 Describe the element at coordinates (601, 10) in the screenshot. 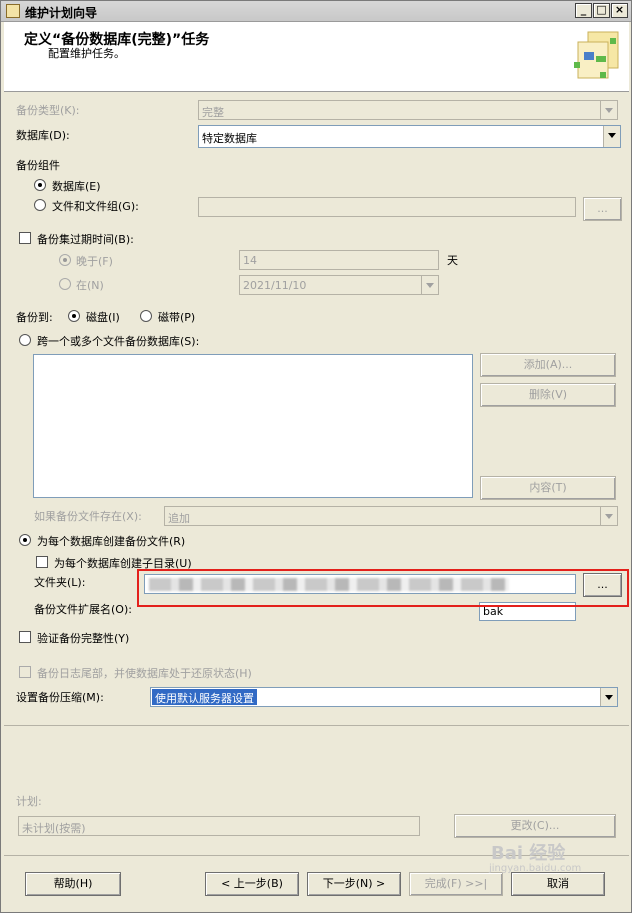

I see `maximize-button: □` at that location.